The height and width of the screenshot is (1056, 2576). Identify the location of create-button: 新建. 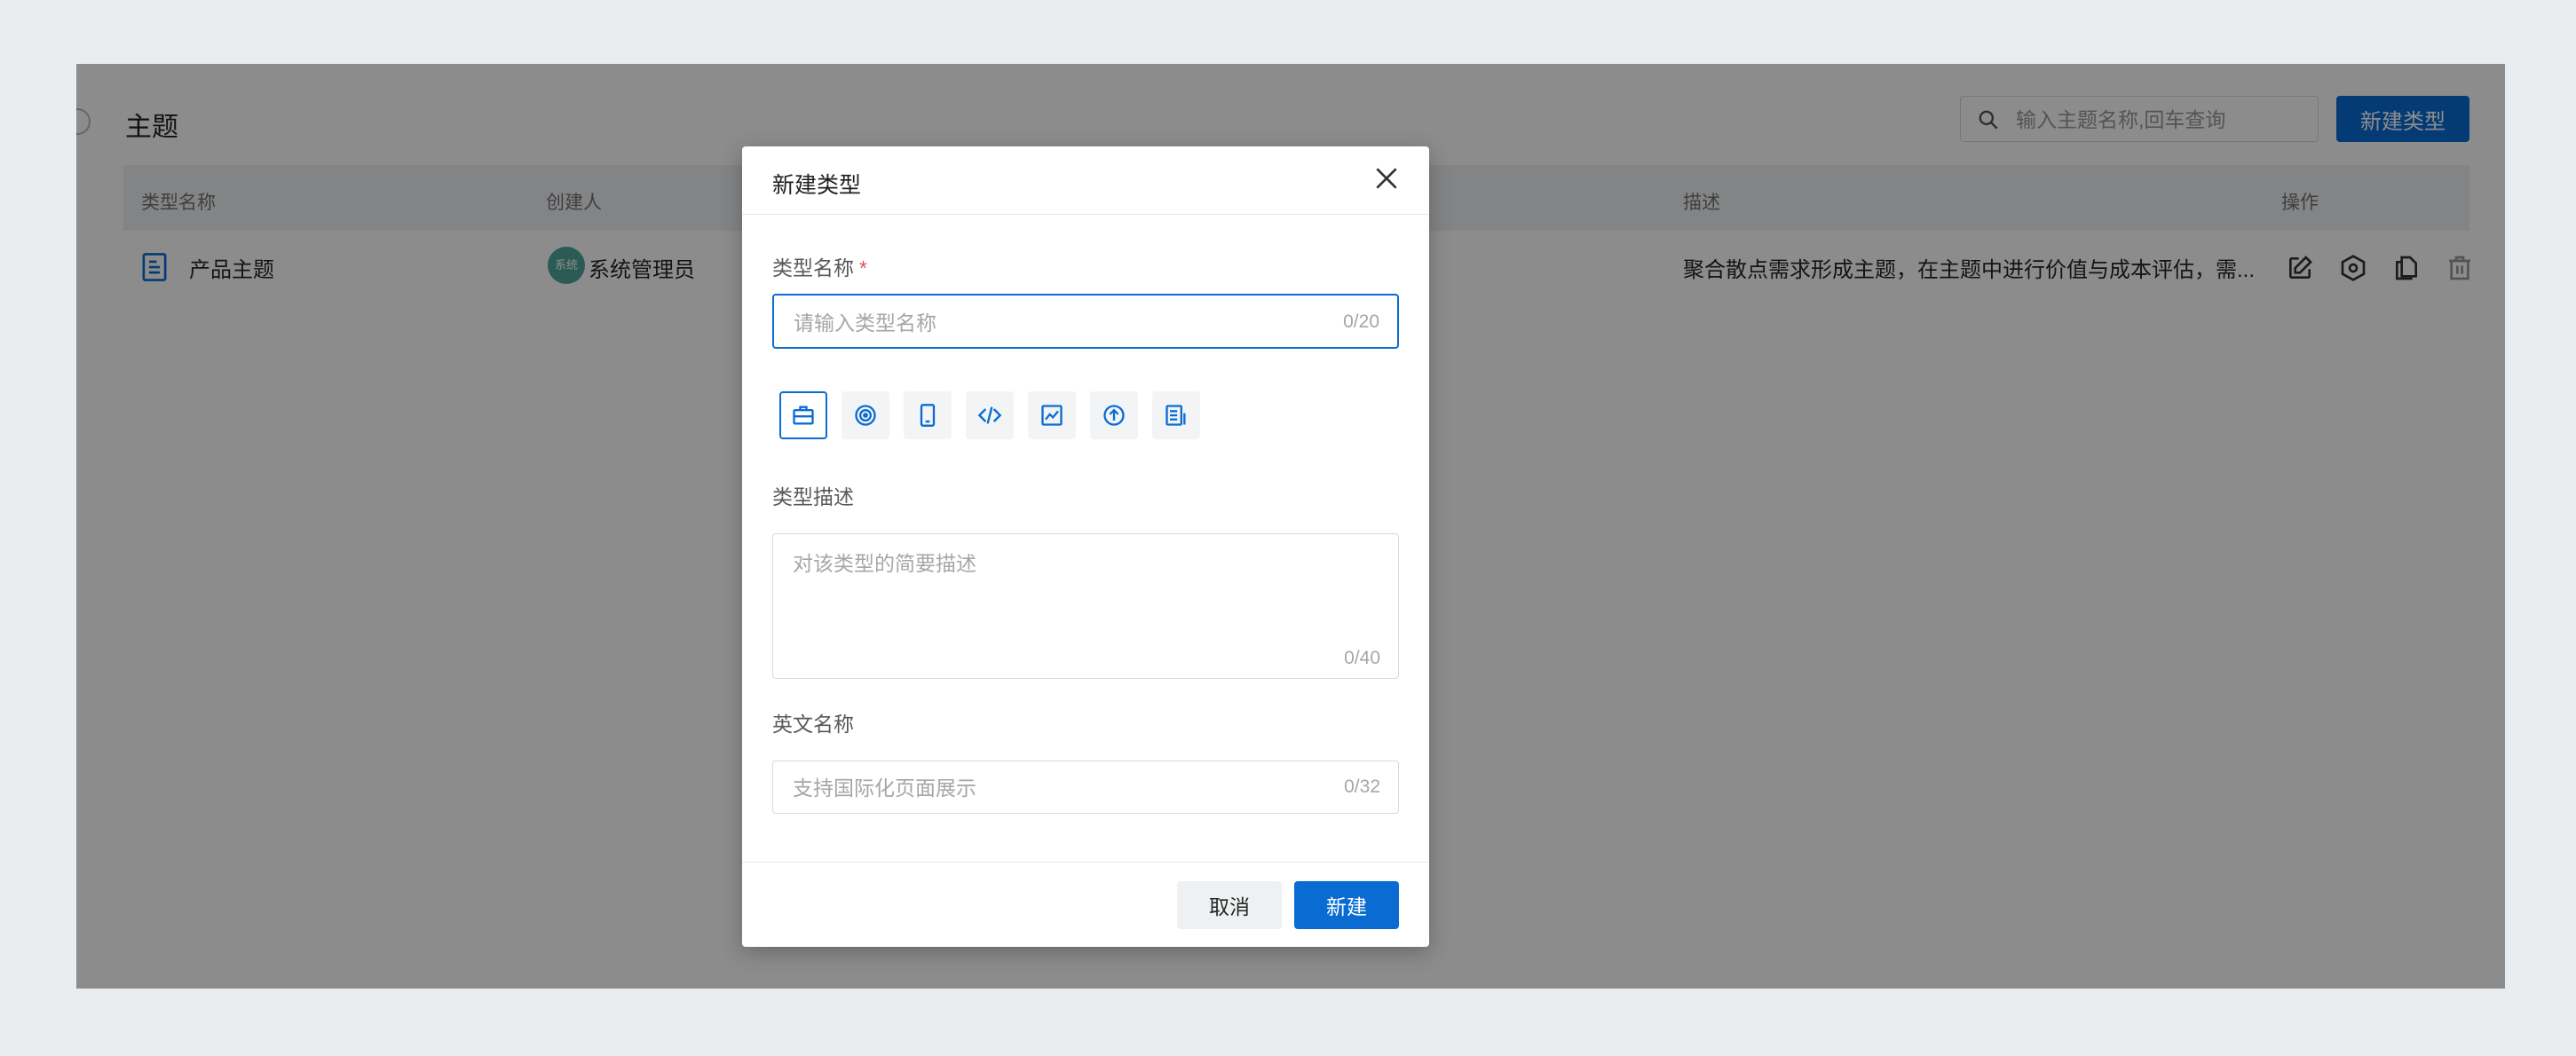
(1346, 905).